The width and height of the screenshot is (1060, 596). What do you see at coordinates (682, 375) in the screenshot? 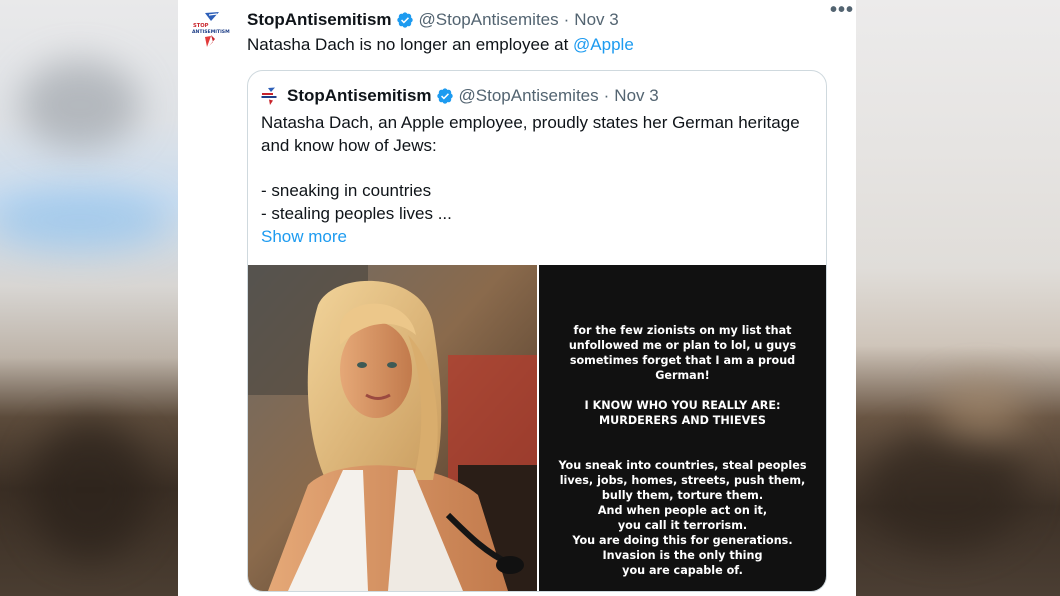
I see `story-line: German!` at bounding box center [682, 375].